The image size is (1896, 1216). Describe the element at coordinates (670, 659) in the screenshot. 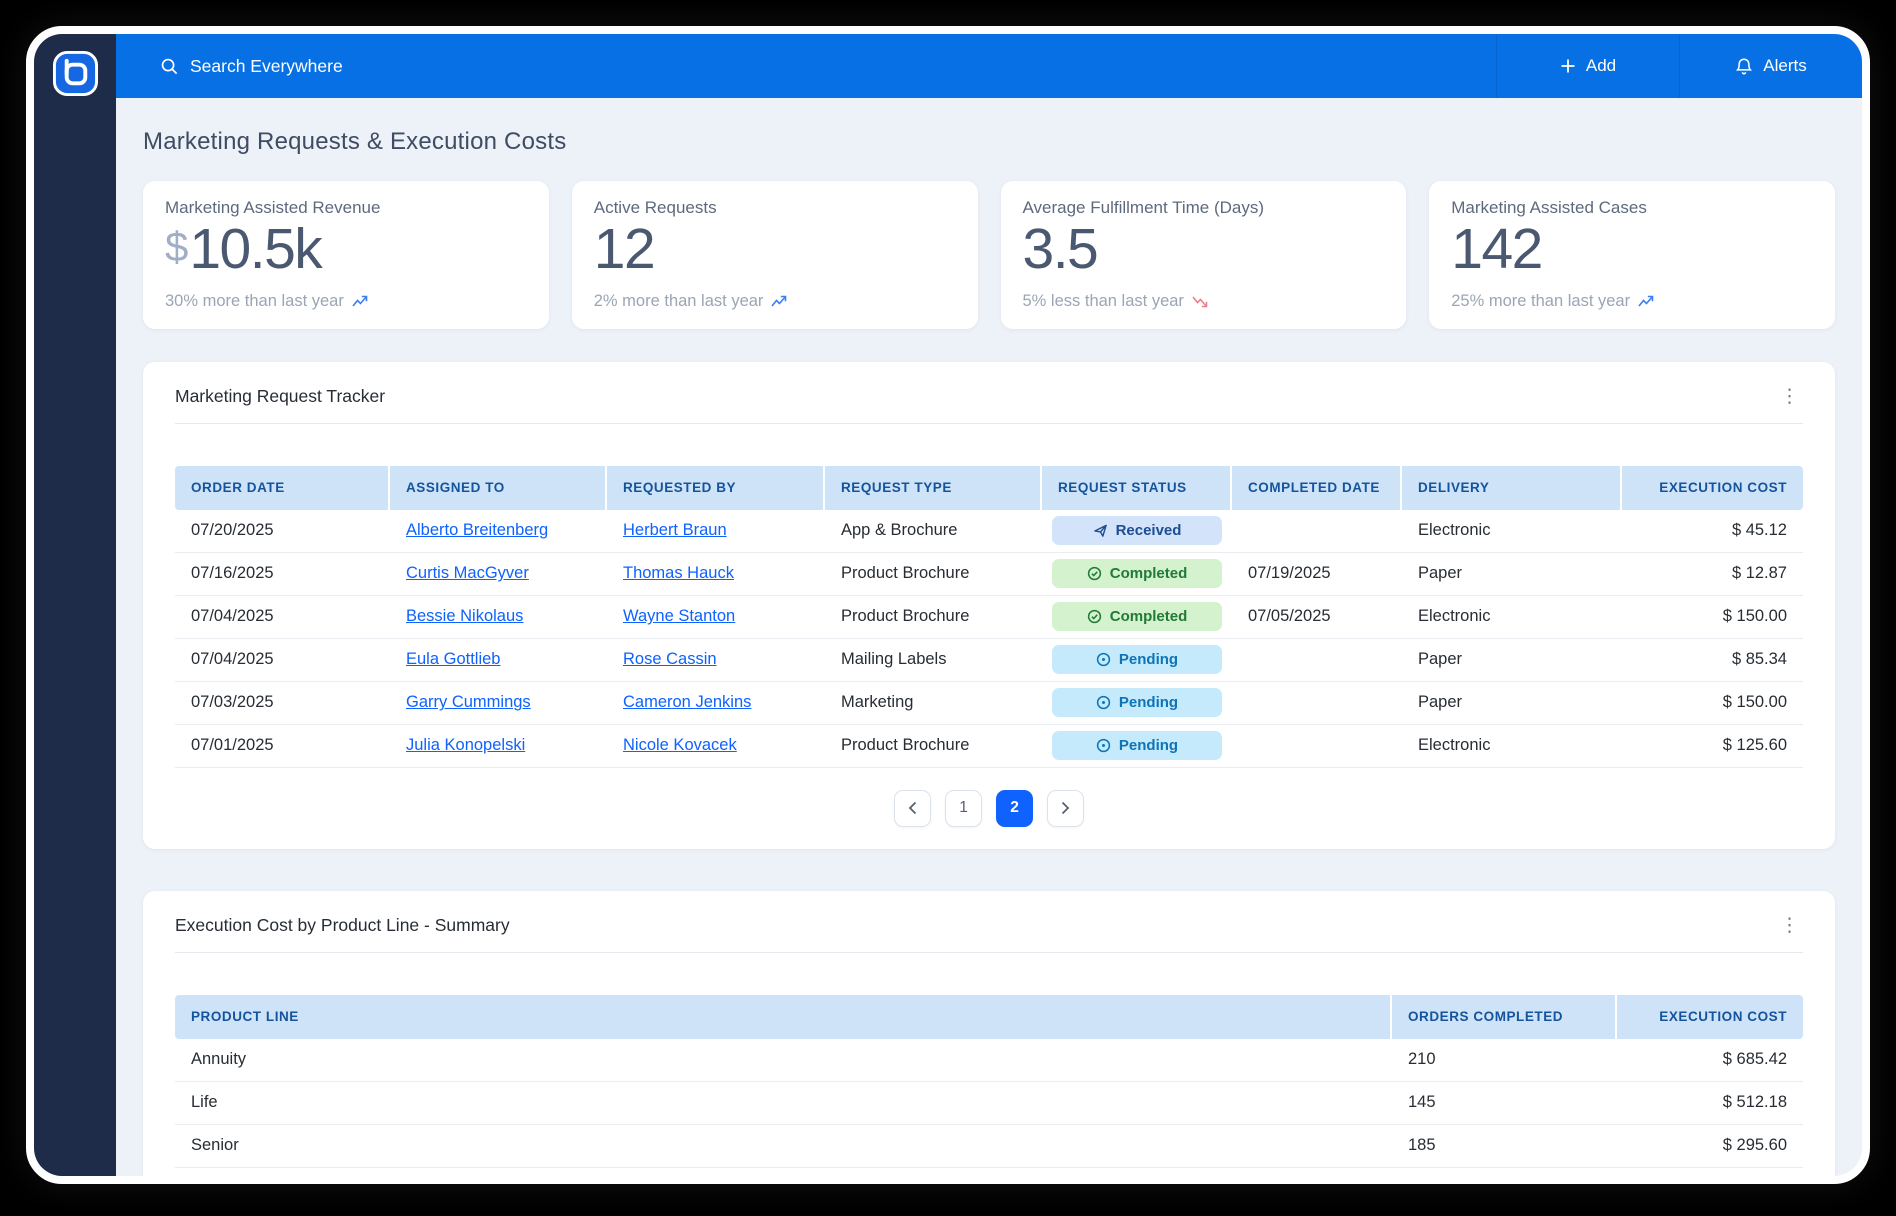

I see `requested-by-link: Rose Cassin` at that location.